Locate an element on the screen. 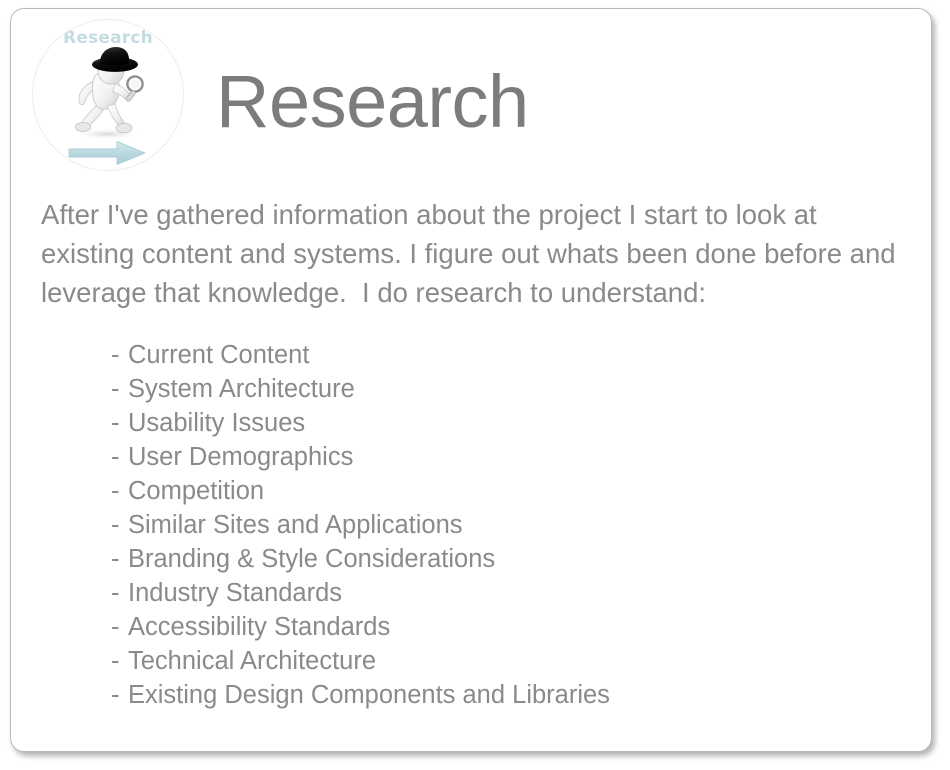 This screenshot has width=950, height=770. list-item-label: Existing Design Components and Libraries is located at coordinates (369, 695).